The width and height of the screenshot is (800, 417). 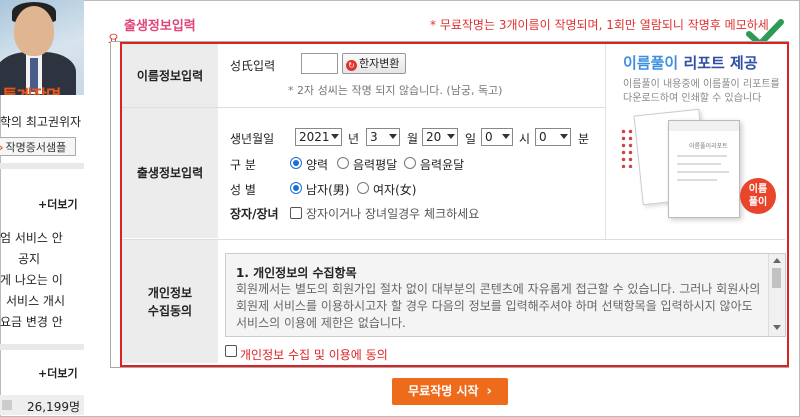 What do you see at coordinates (450, 391) in the screenshot?
I see `start-naming-button: 무료작명 시작 ›` at bounding box center [450, 391].